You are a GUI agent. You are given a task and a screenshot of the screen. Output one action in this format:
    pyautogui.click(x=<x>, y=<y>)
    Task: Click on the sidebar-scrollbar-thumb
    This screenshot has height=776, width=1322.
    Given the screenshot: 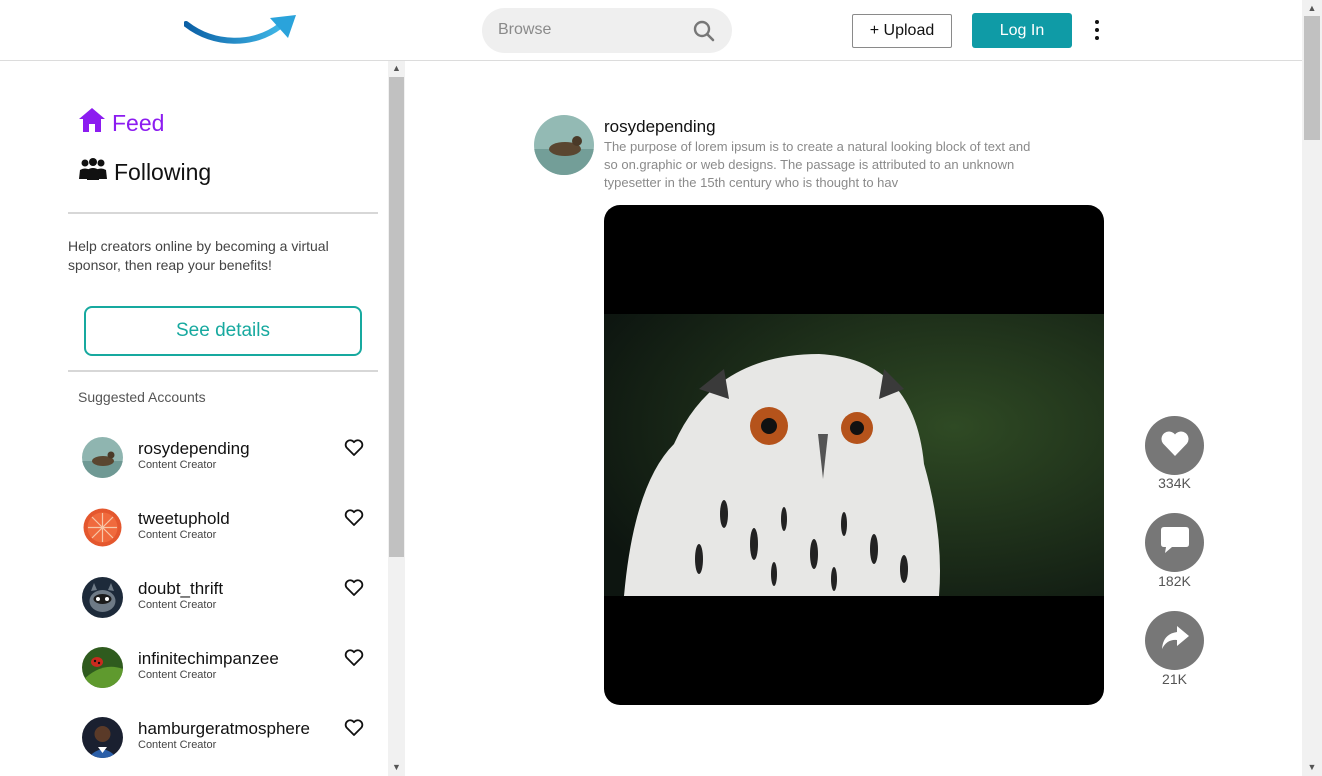 What is the action you would take?
    pyautogui.click(x=396, y=317)
    